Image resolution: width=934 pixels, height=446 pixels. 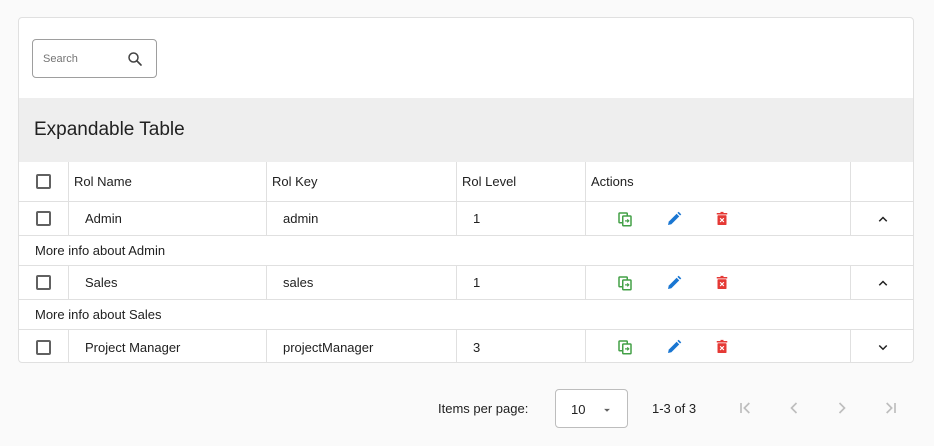 I want to click on rol-level-cell: 3, so click(x=520, y=346).